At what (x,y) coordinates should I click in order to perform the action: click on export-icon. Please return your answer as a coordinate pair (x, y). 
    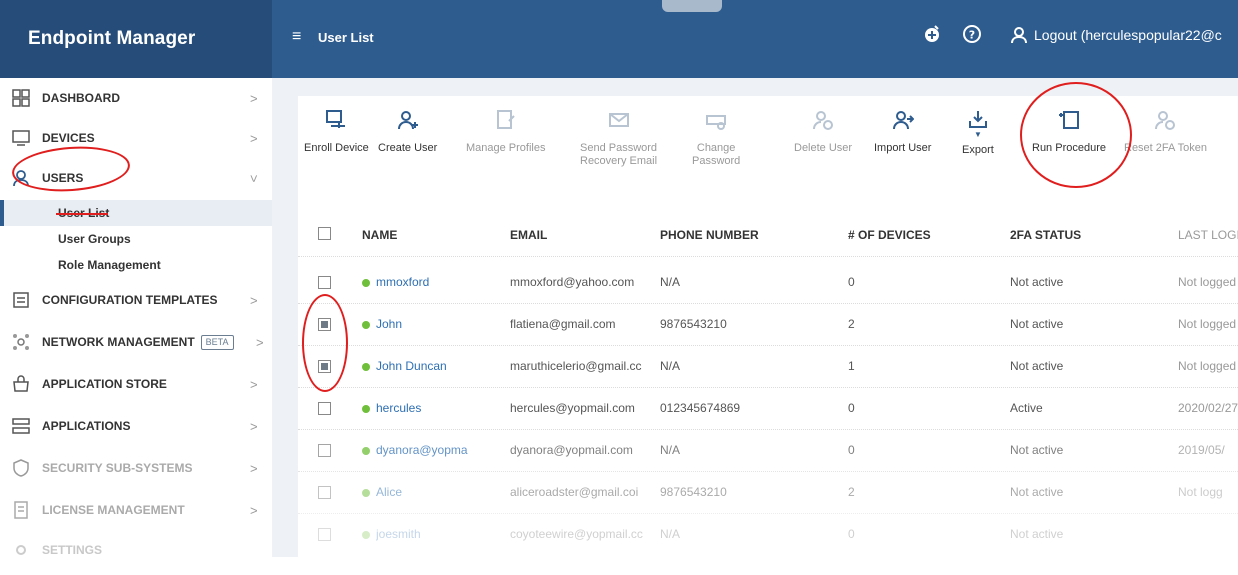
    Looking at the image, I should click on (978, 120).